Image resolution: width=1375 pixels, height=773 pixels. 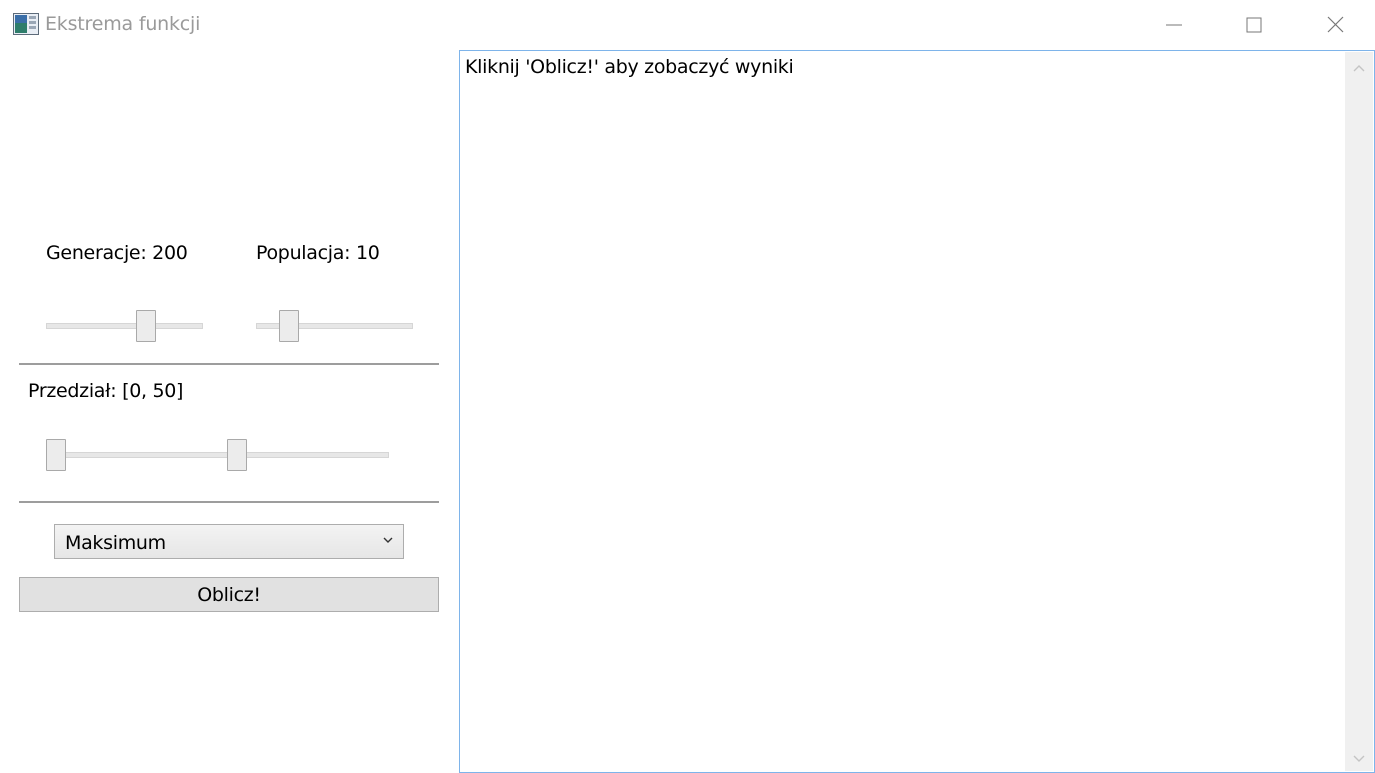 I want to click on interval-label: Przedział: [0, 50], so click(x=106, y=391).